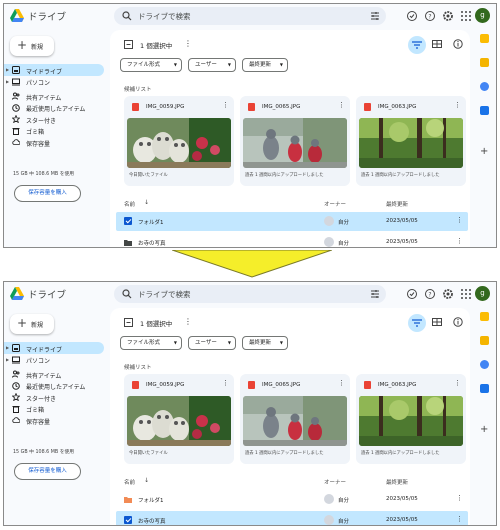  I want to click on card-filename: IMG_0065.JPG, so click(281, 385).